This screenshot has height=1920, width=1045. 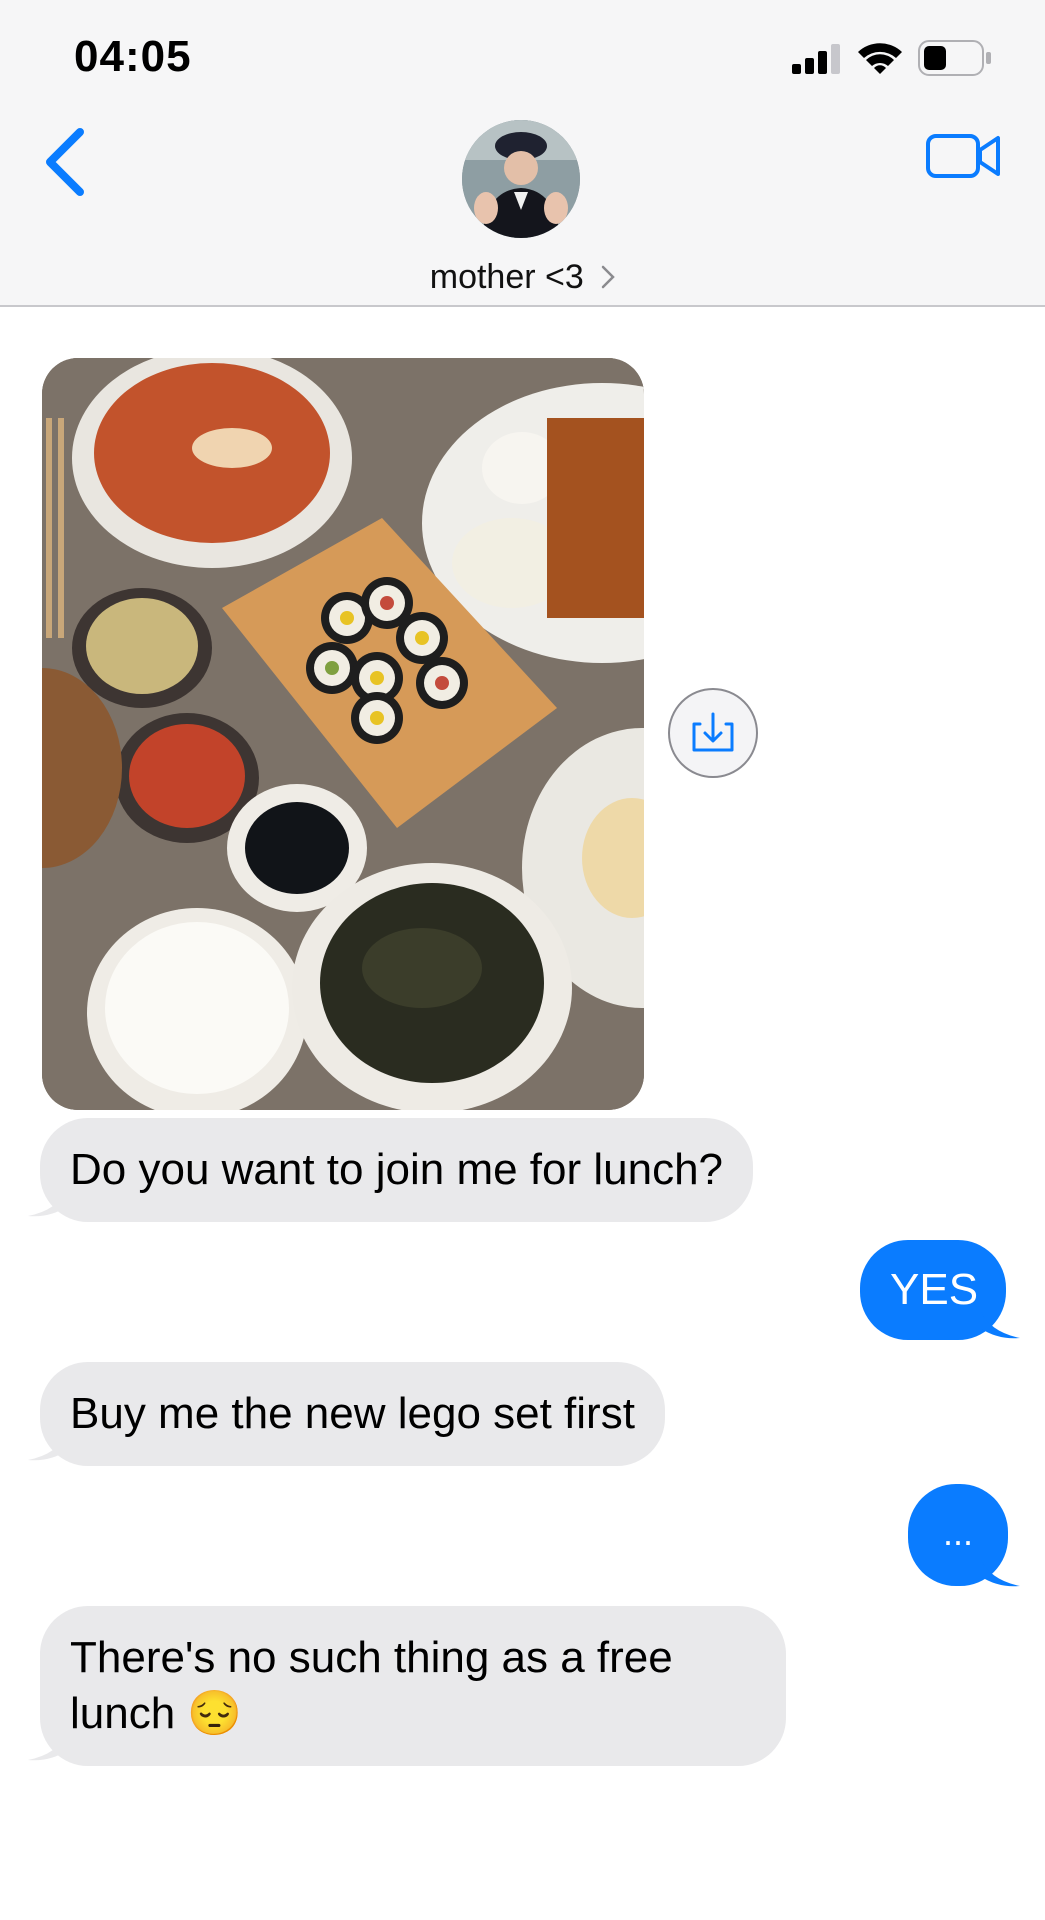 I want to click on incoming-message-bubble: Do you want to join me for lunch?, so click(x=397, y=1170).